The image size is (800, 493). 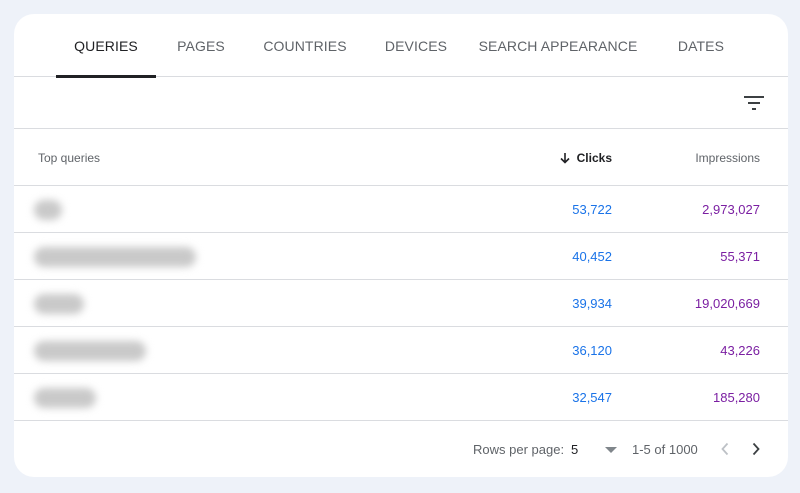 What do you see at coordinates (416, 45) in the screenshot?
I see `tab-devices: DEVICES` at bounding box center [416, 45].